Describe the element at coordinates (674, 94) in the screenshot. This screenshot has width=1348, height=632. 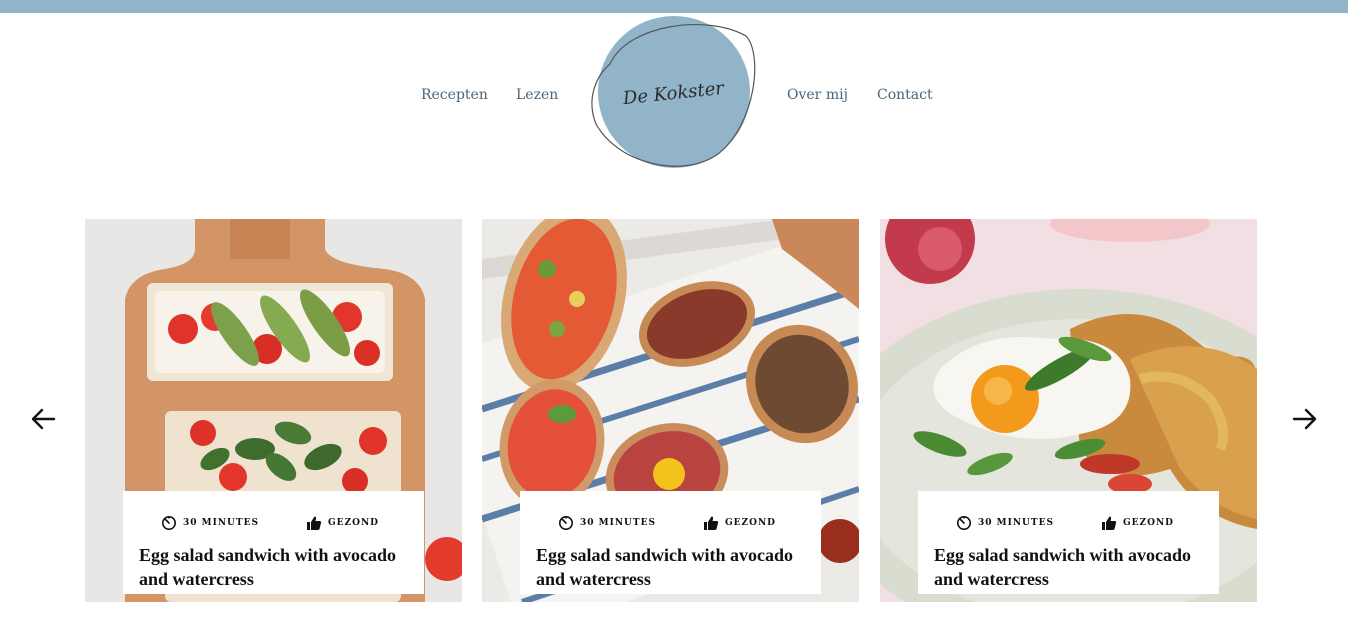
I see `site-logo: De Kokster` at that location.